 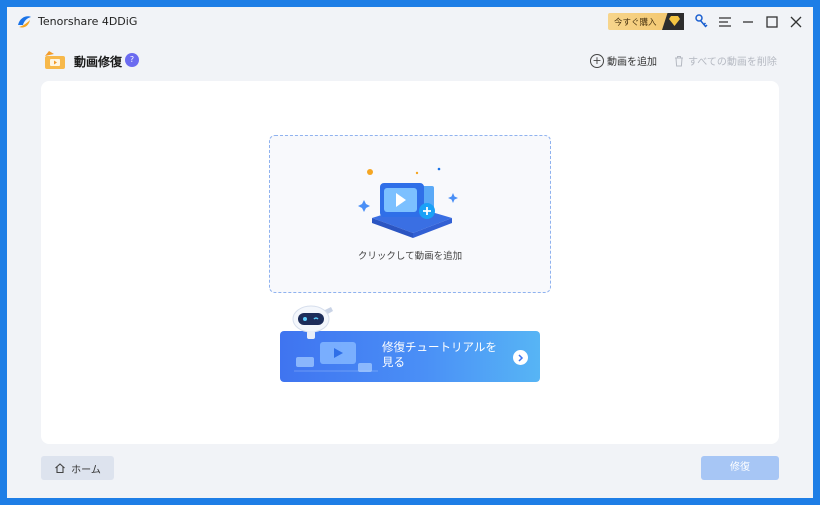 What do you see at coordinates (86, 470) in the screenshot?
I see `home-label: ホーム` at bounding box center [86, 470].